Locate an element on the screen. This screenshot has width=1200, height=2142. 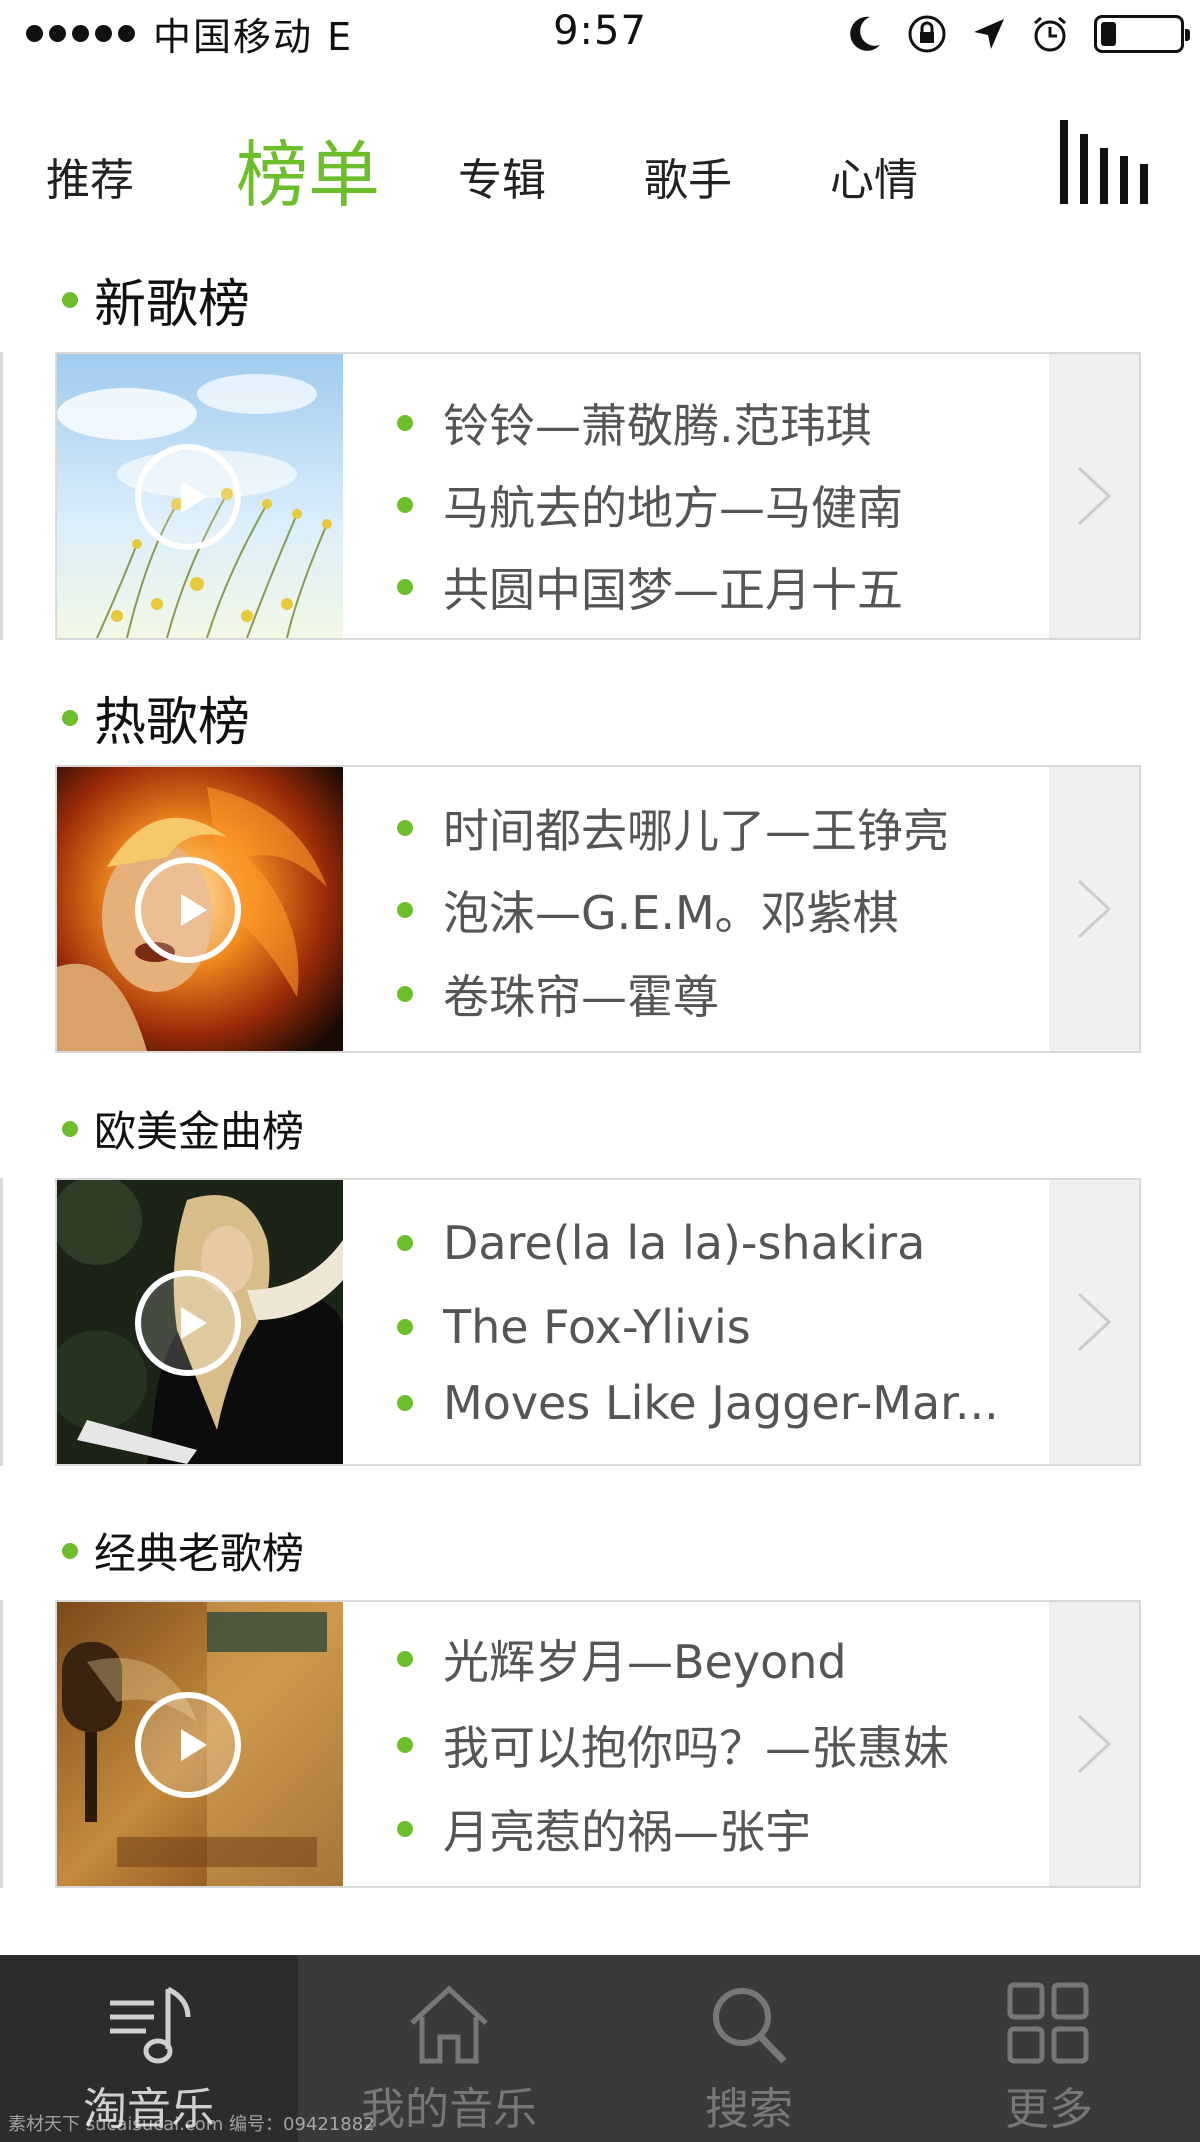
music-note-icon is located at coordinates (150, 2025).